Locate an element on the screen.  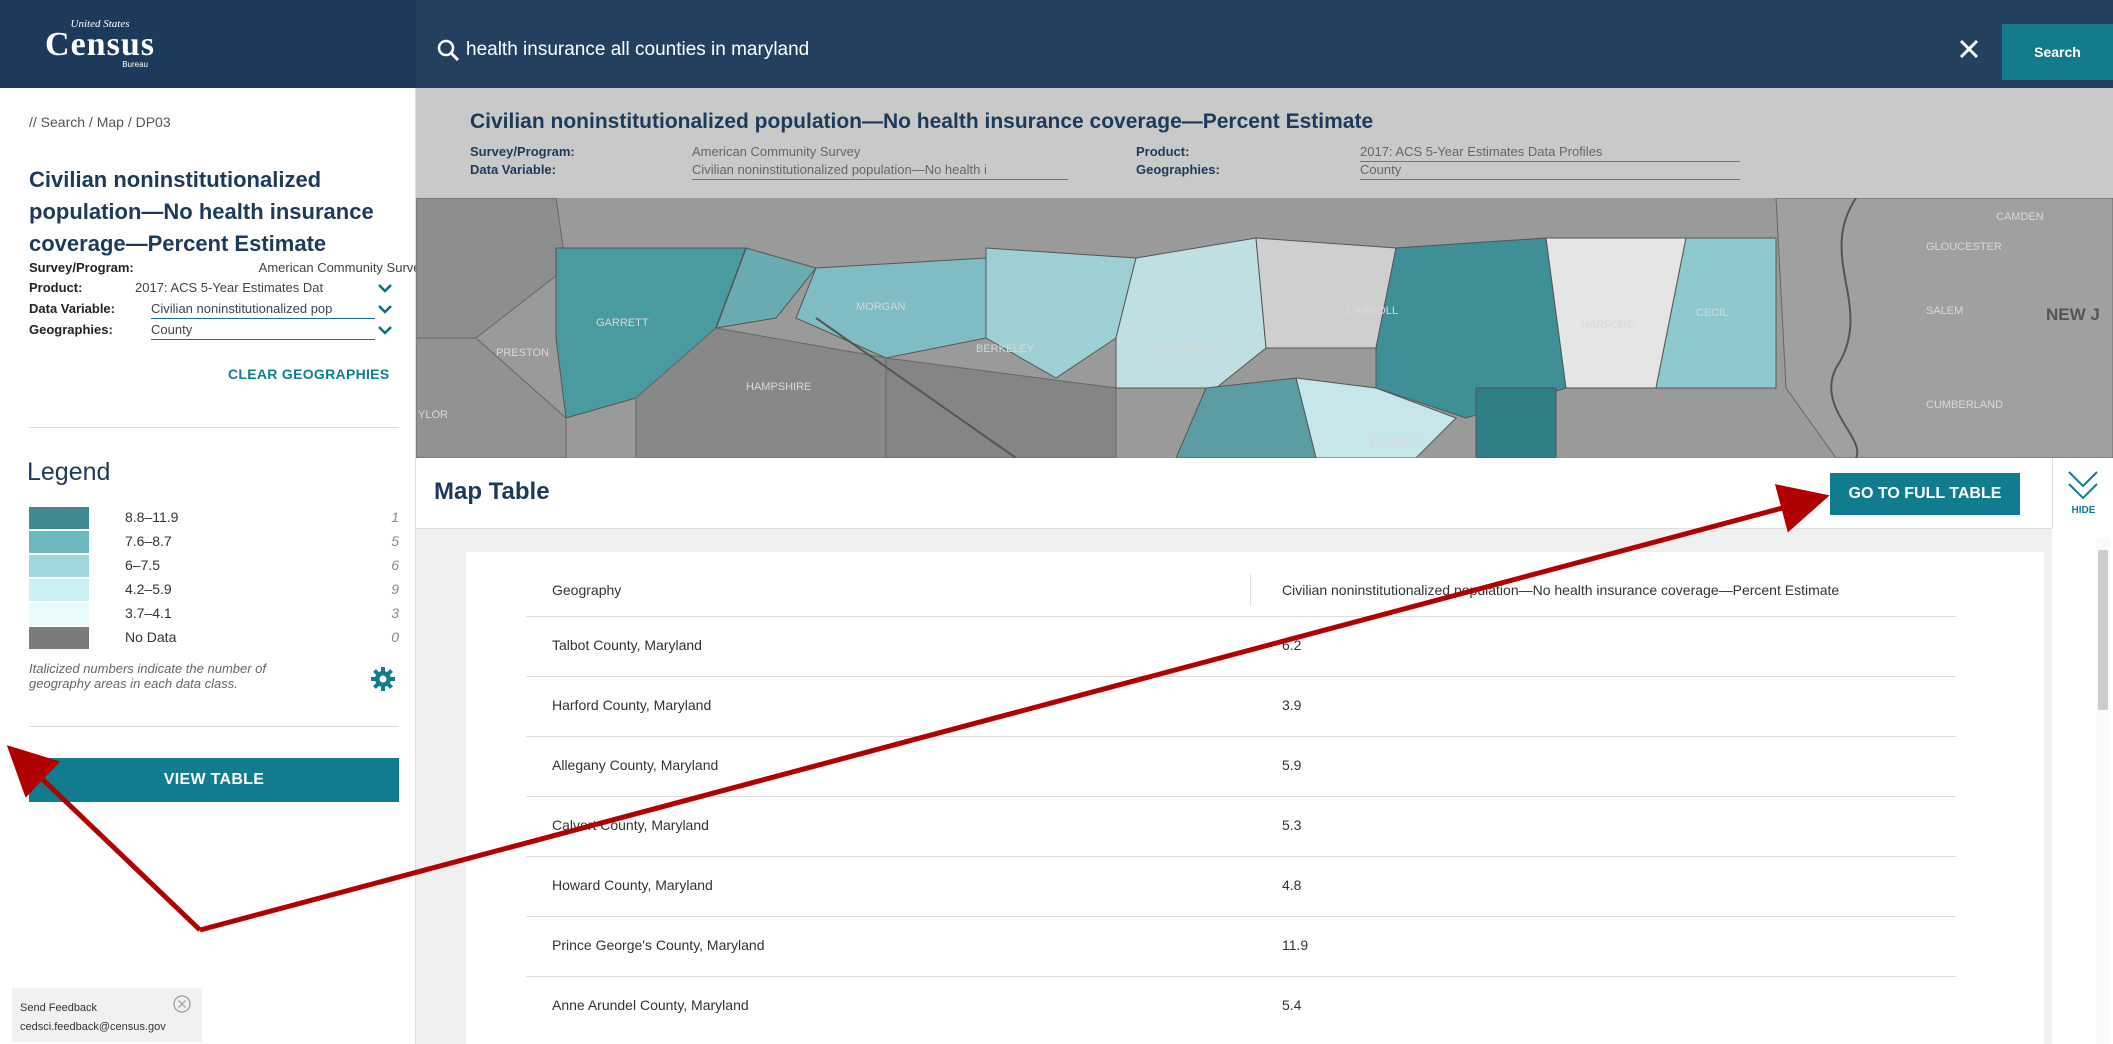
legend-item: 7.6–8.7 5 is located at coordinates (214, 542).